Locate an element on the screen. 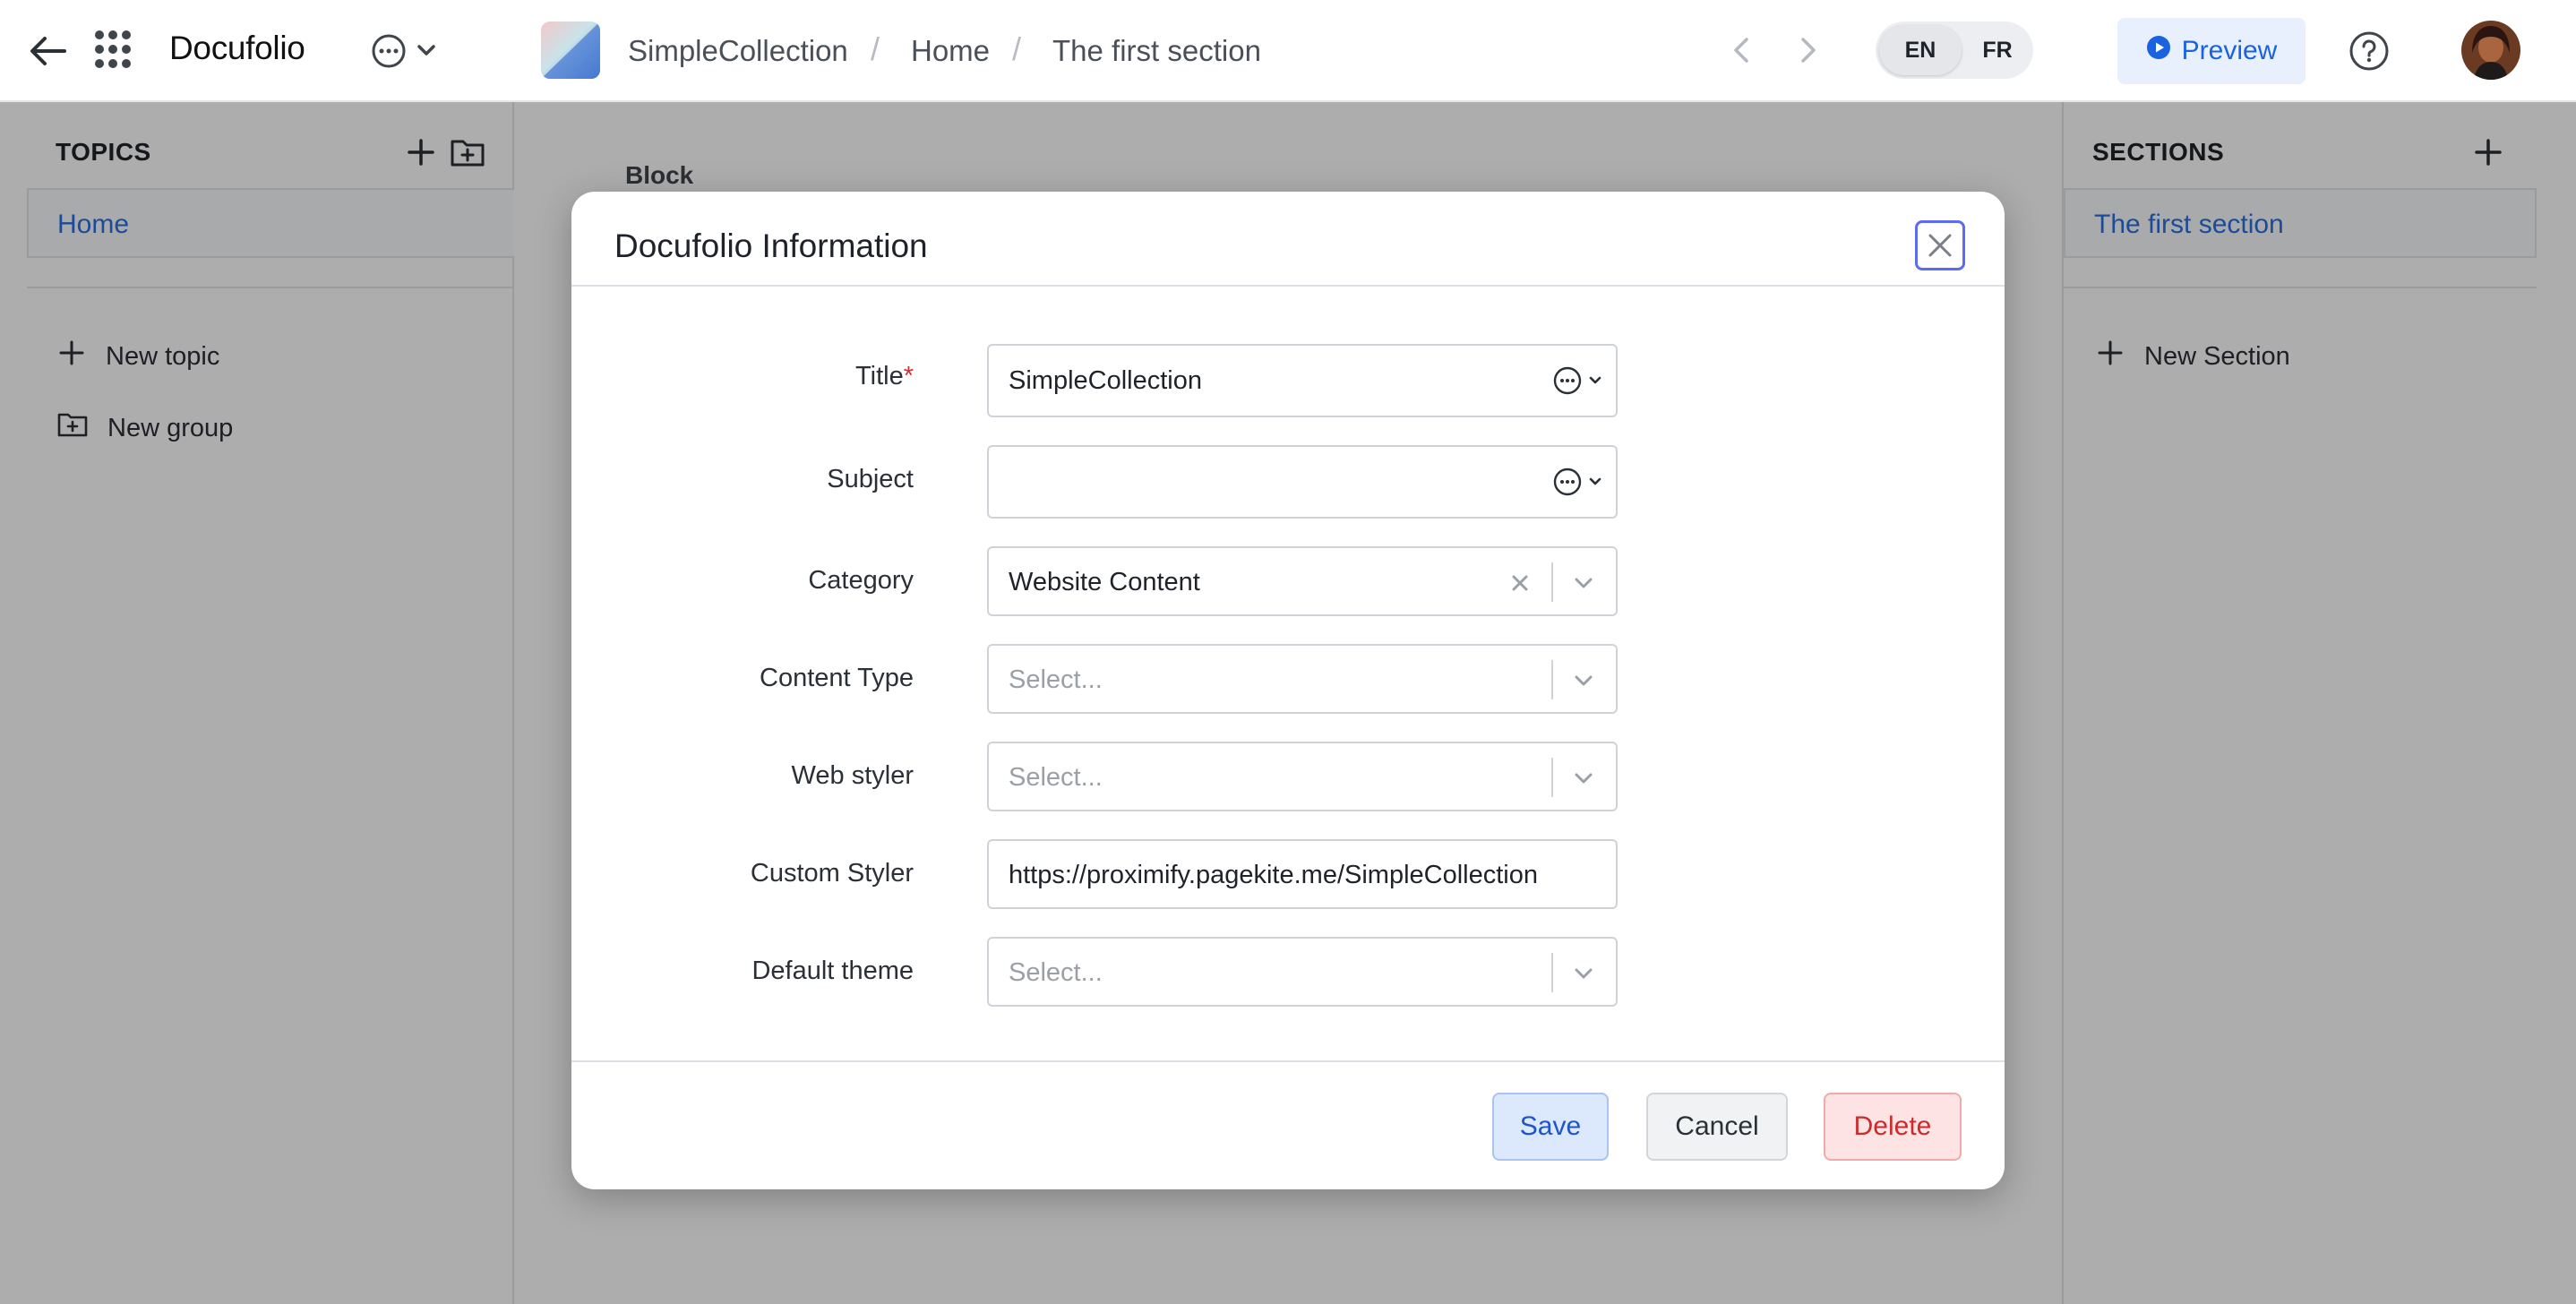  title-field: SimpleCollection is located at coordinates (1302, 380).